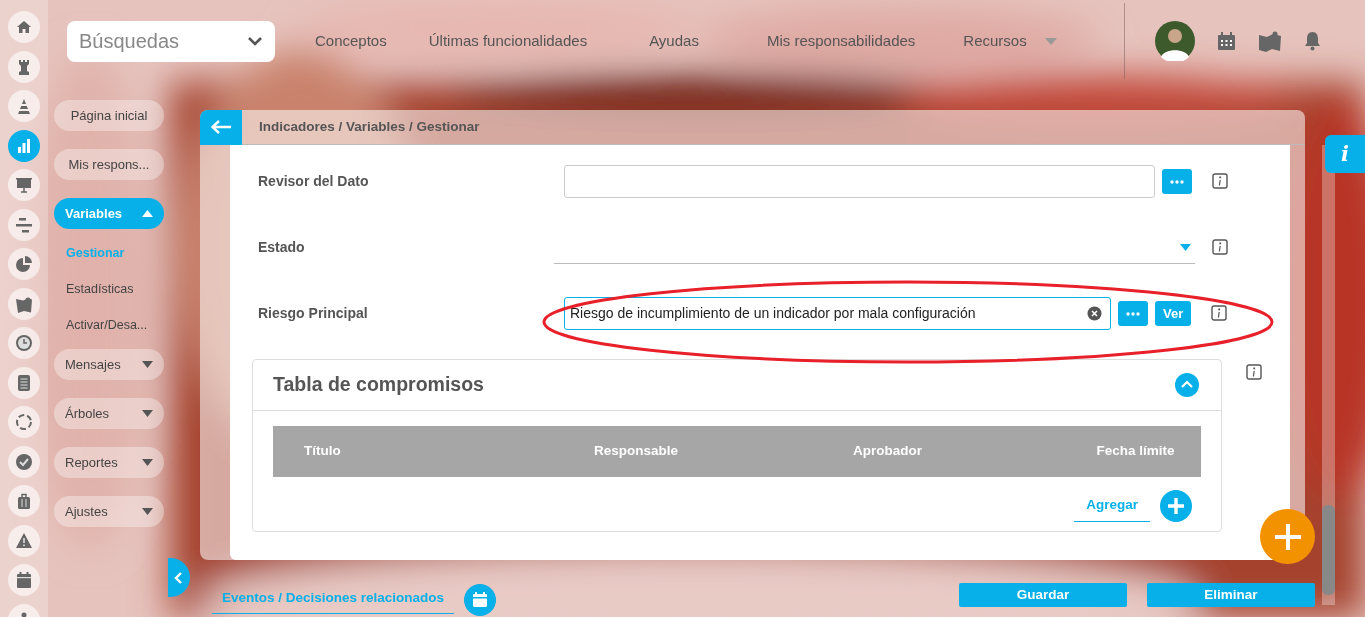 This screenshot has width=1365, height=617. Describe the element at coordinates (1173, 313) in the screenshot. I see `view-button: Ver` at that location.